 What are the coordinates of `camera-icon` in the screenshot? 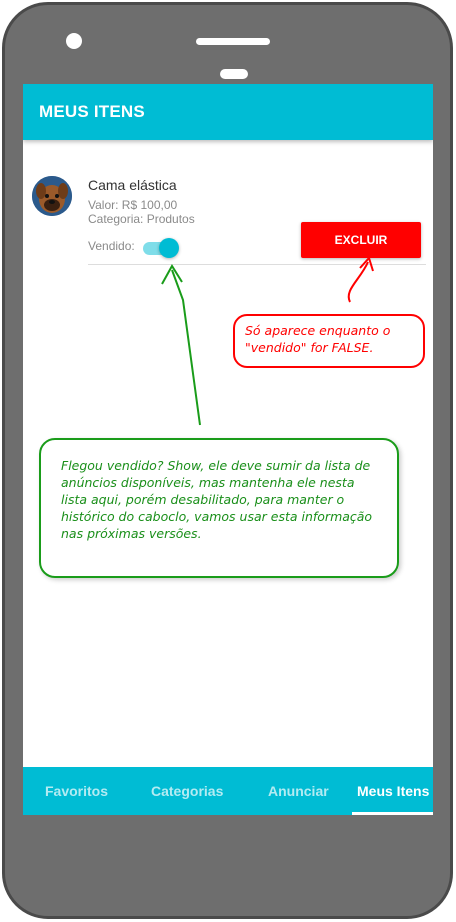 It's located at (74, 41).